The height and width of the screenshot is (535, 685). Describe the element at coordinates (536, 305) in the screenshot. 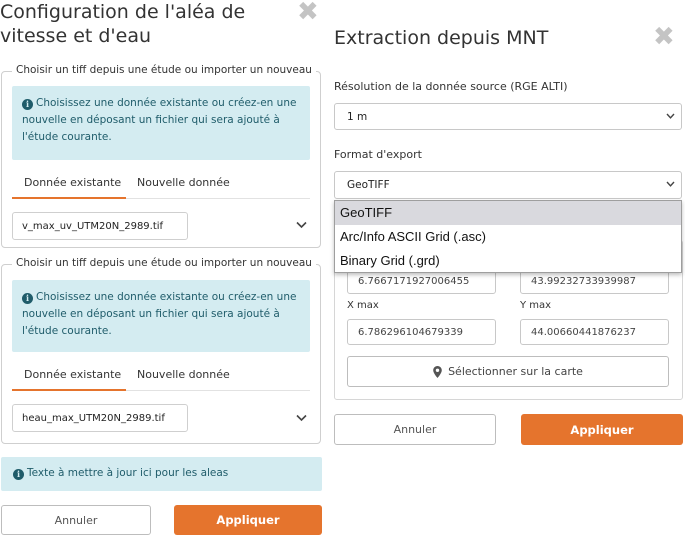

I see `ymax-label: Y max` at that location.